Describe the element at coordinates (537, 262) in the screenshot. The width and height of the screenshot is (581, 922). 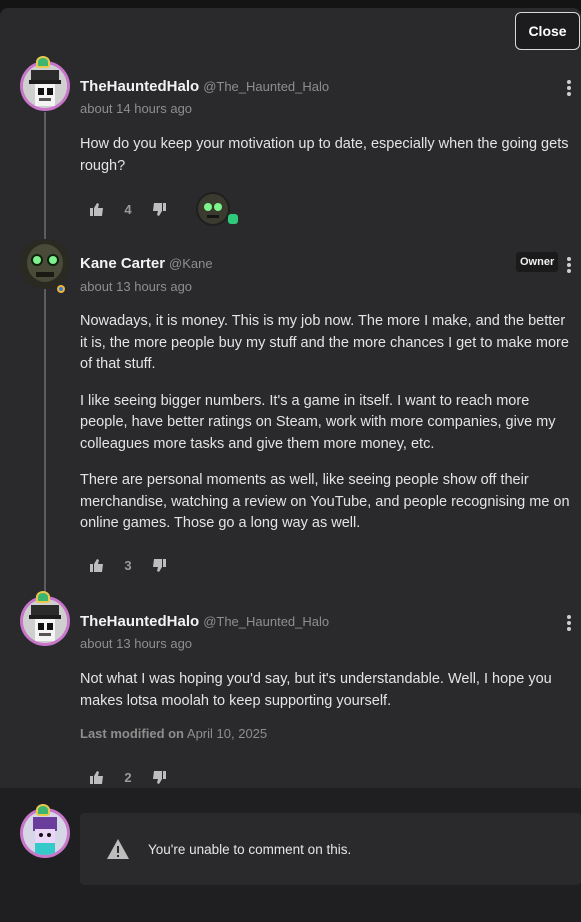
I see `owner-badge: Owner` at that location.